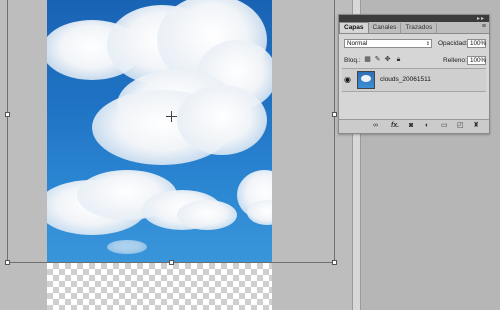 This screenshot has height=310, width=500. What do you see at coordinates (398, 59) in the screenshot?
I see `lock-all-icon: 🔒︎` at bounding box center [398, 59].